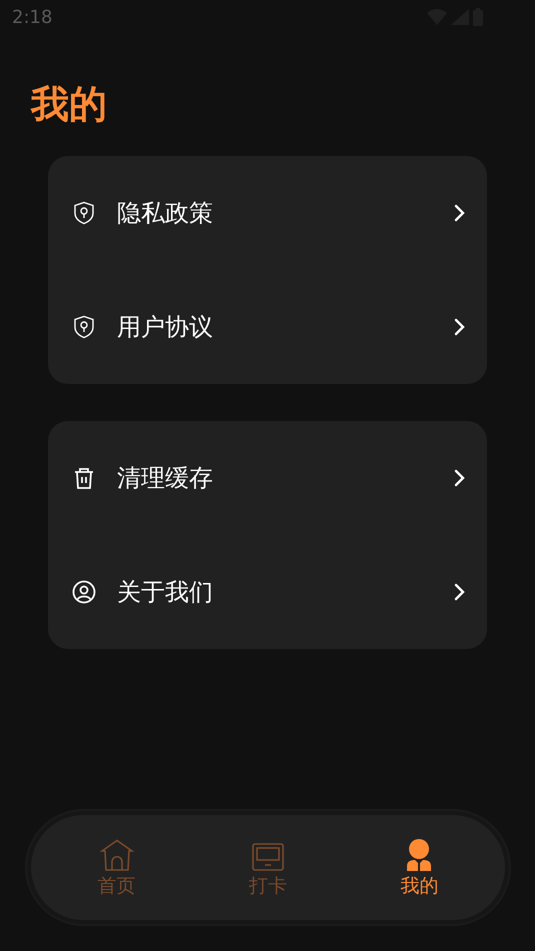 The image size is (535, 951). I want to click on monitor-icon, so click(268, 856).